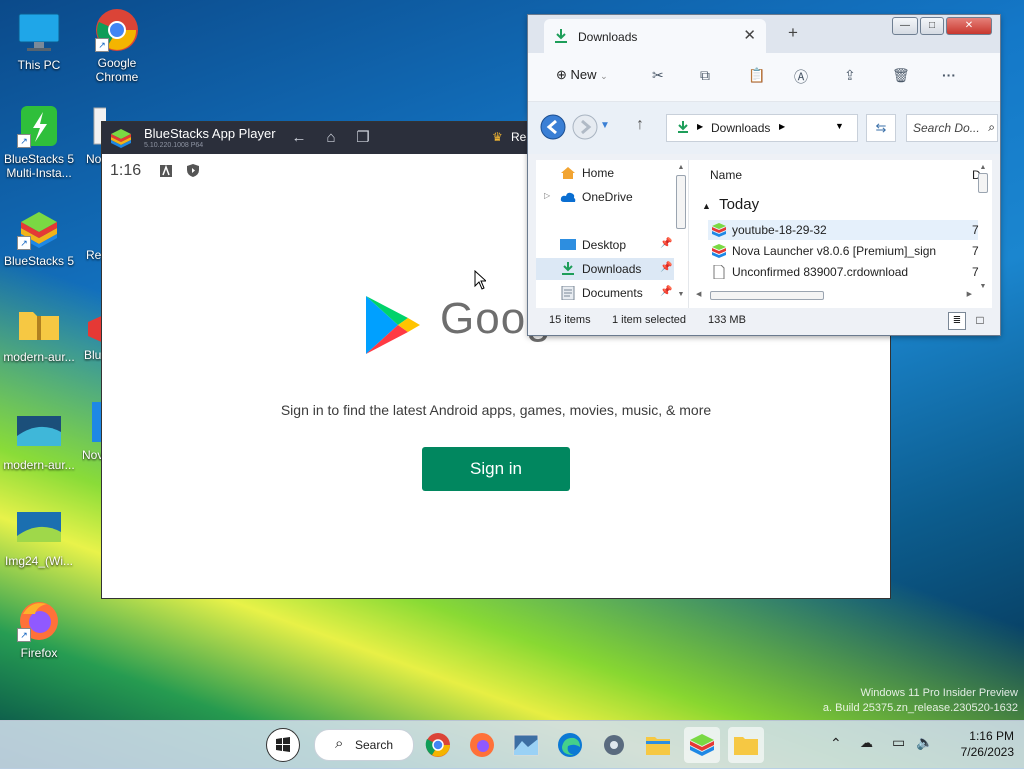  Describe the element at coordinates (991, 736) in the screenshot. I see `clock-time: 1:16 PM` at that location.